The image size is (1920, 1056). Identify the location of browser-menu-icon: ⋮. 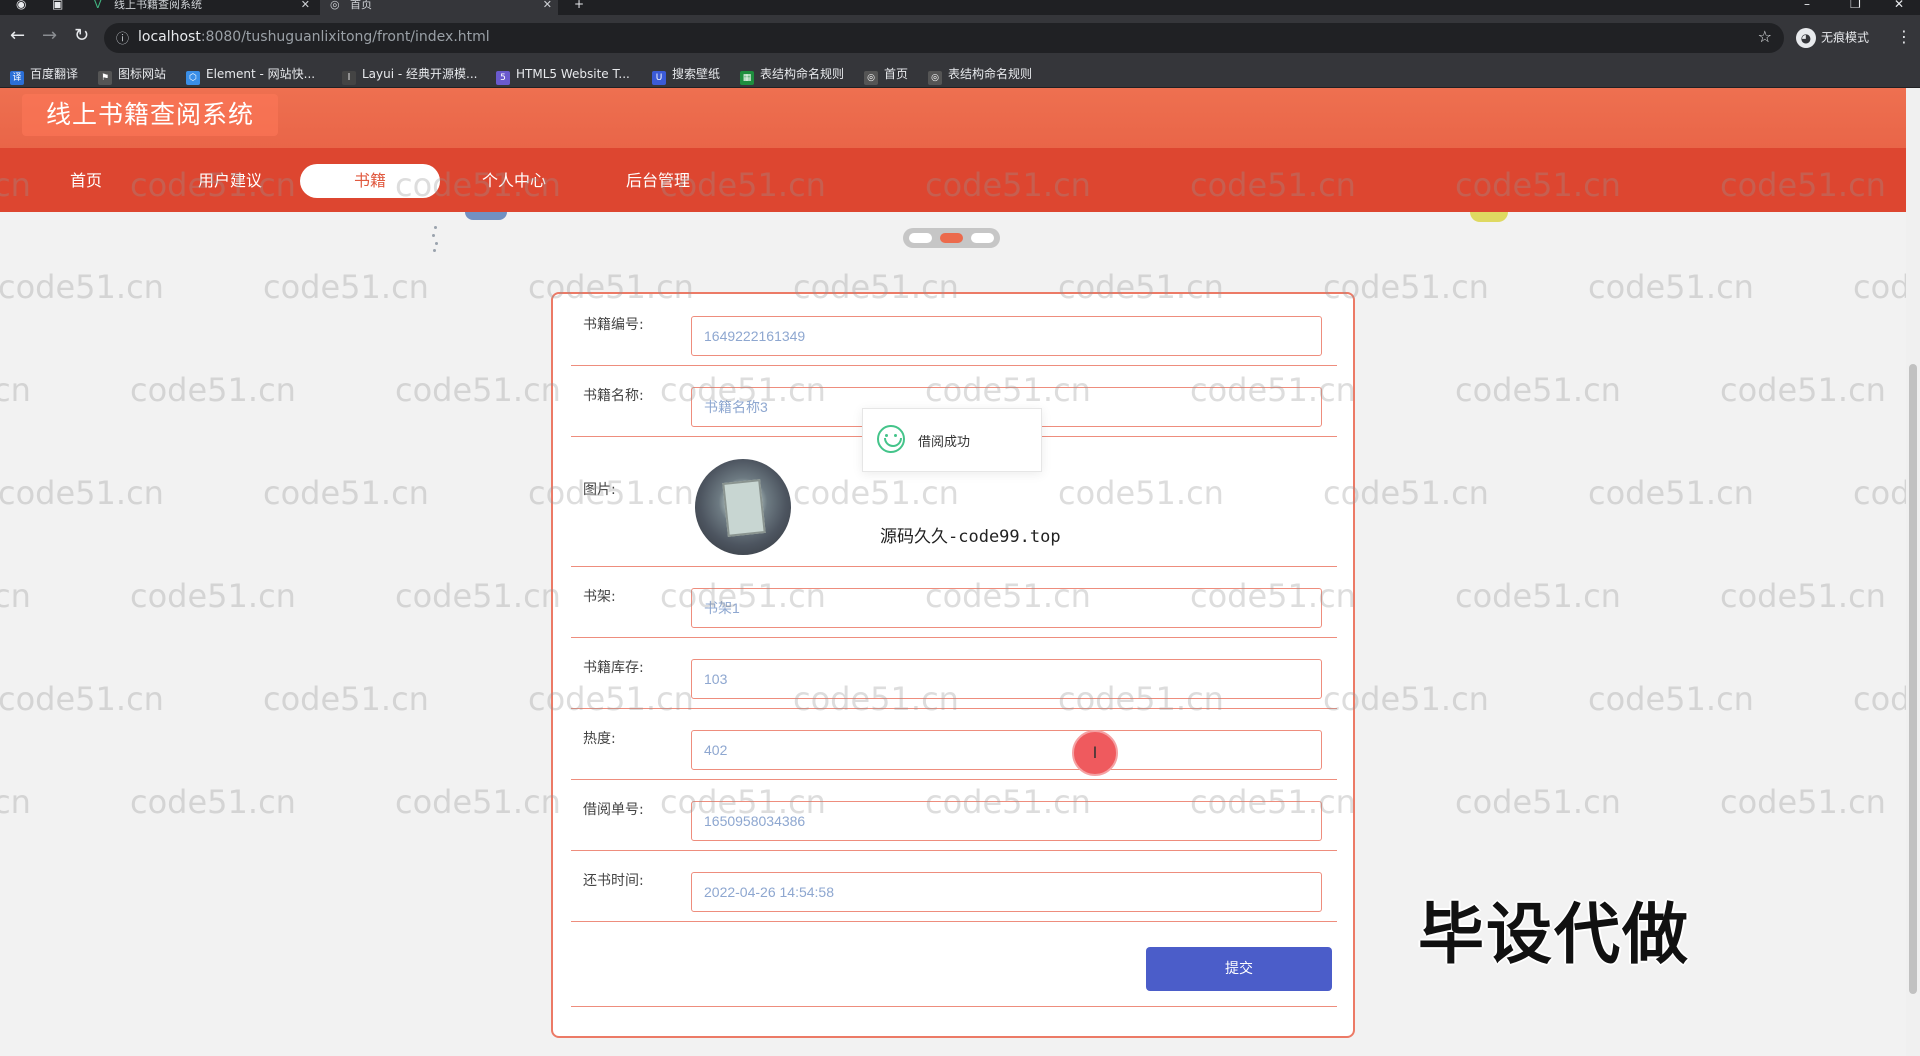
(1904, 36).